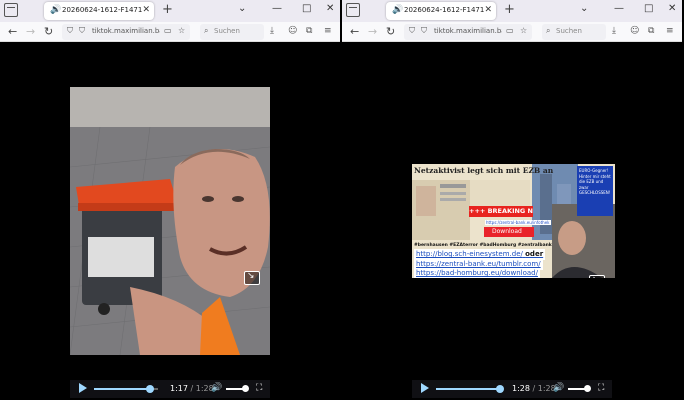  Describe the element at coordinates (477, 273) in the screenshot. I see `slide-link-3: https://bad-homburg.eu/download/` at that location.